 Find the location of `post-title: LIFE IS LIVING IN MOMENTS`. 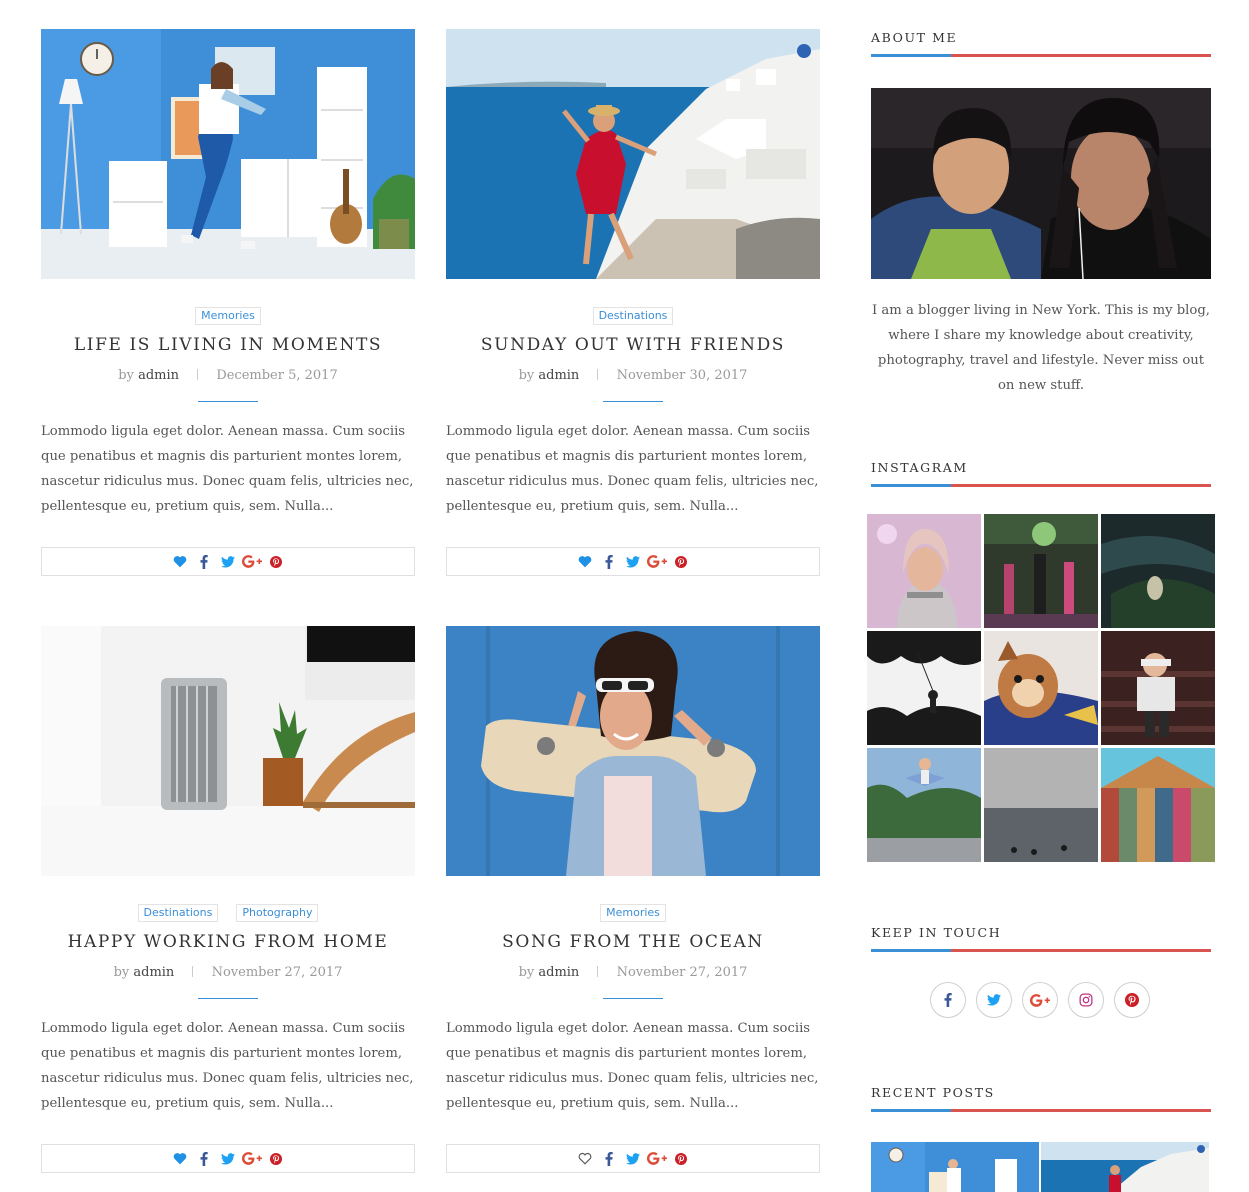

post-title: LIFE IS LIVING IN MOMENTS is located at coordinates (228, 345).